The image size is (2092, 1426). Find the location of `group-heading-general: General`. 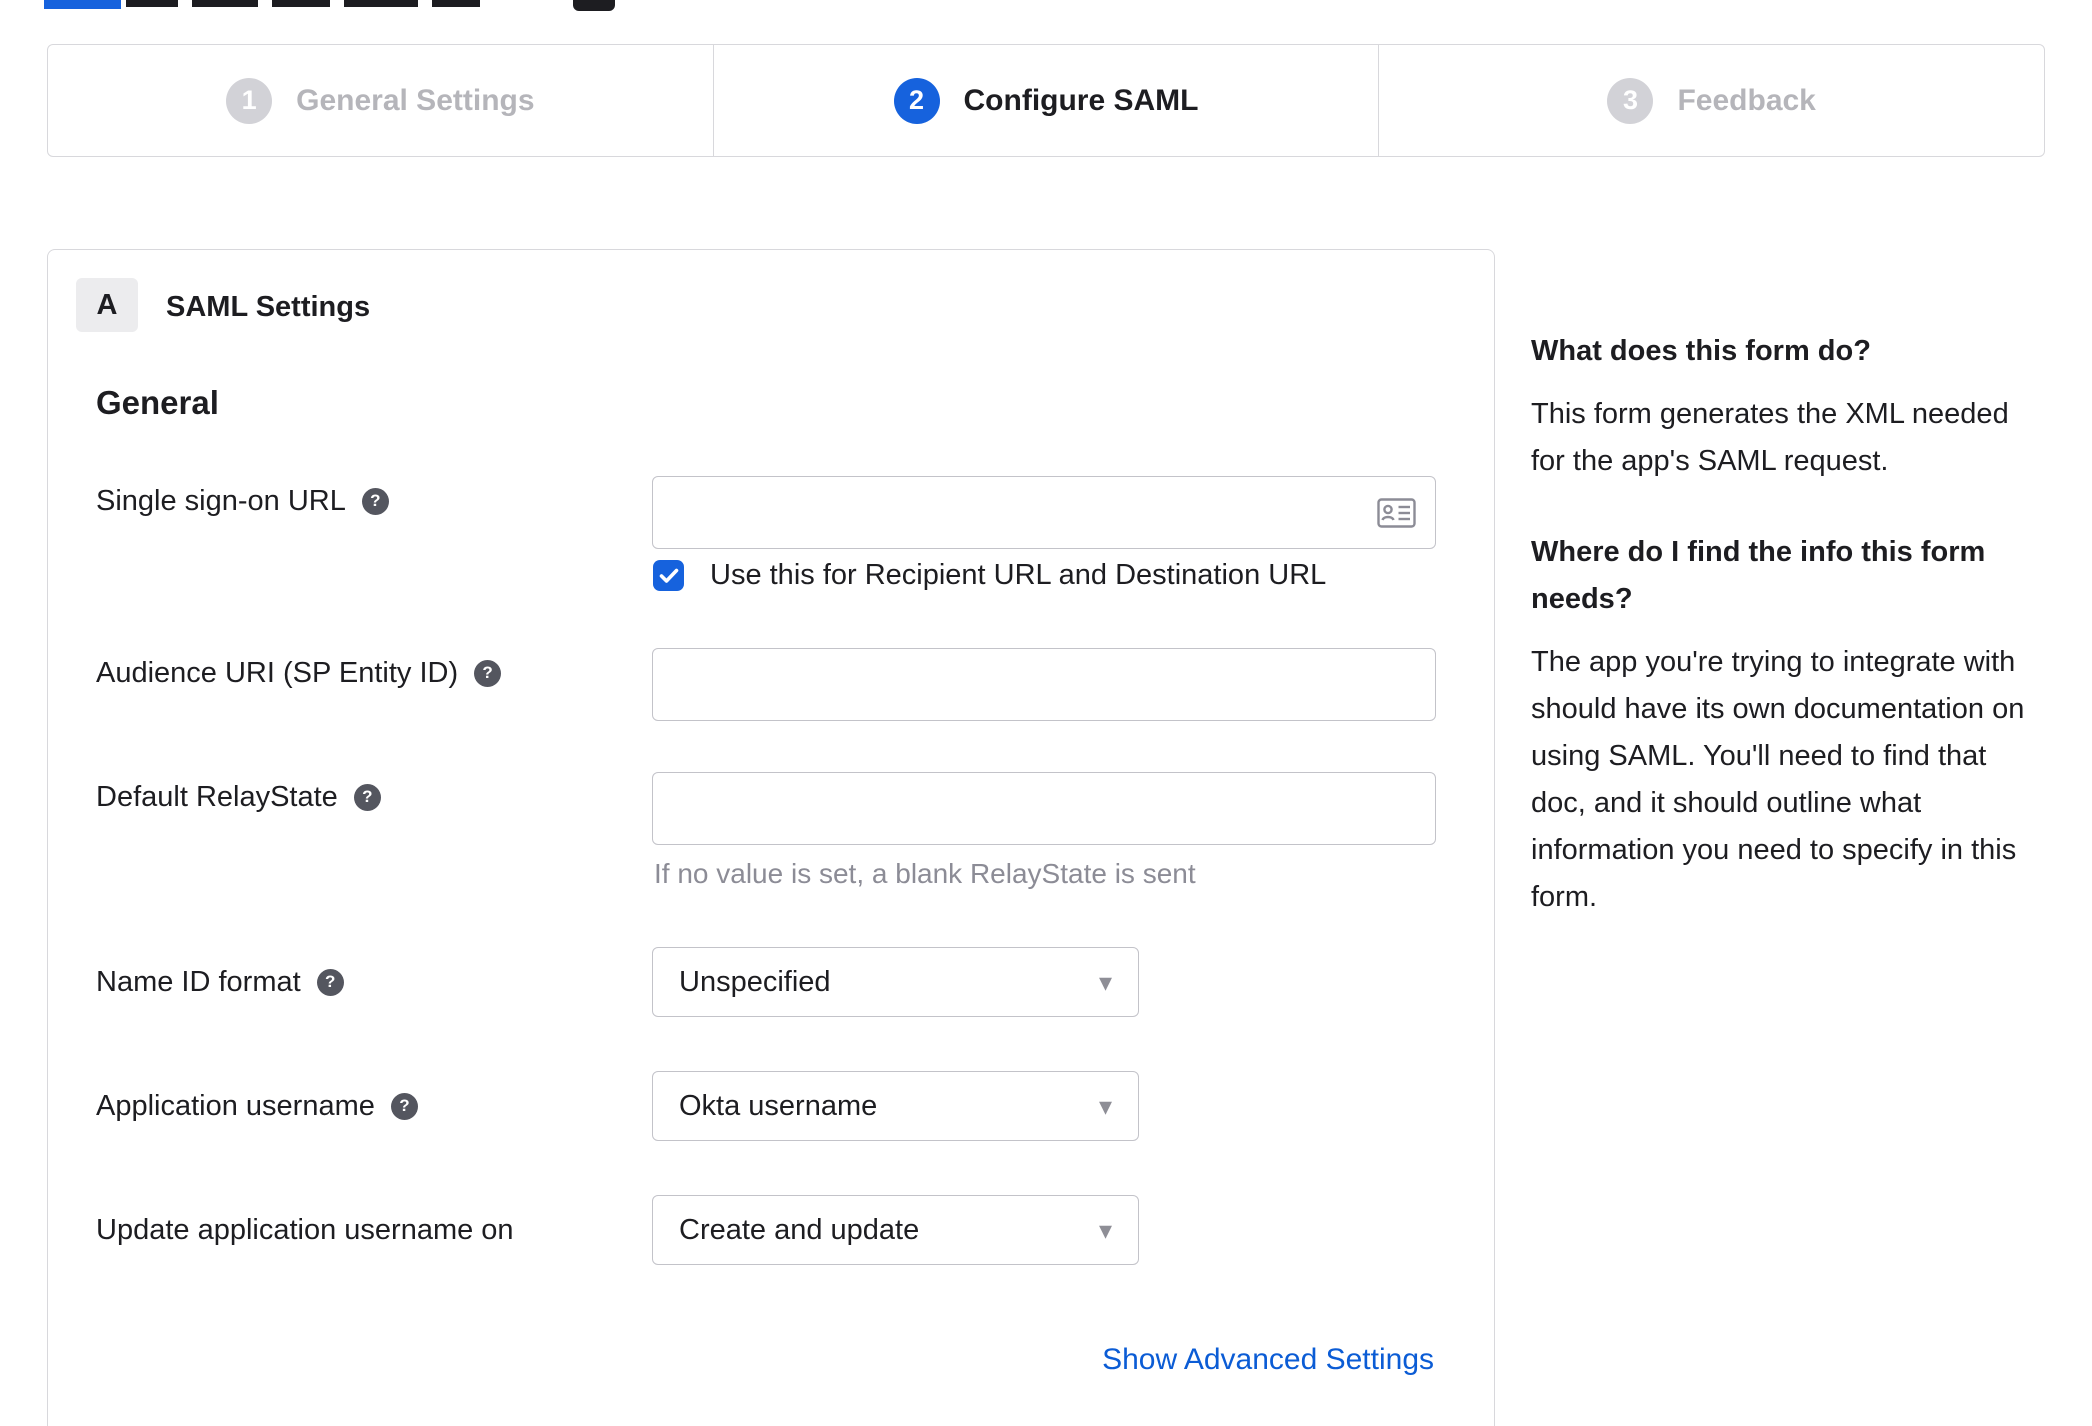

group-heading-general: General is located at coordinates (157, 402).